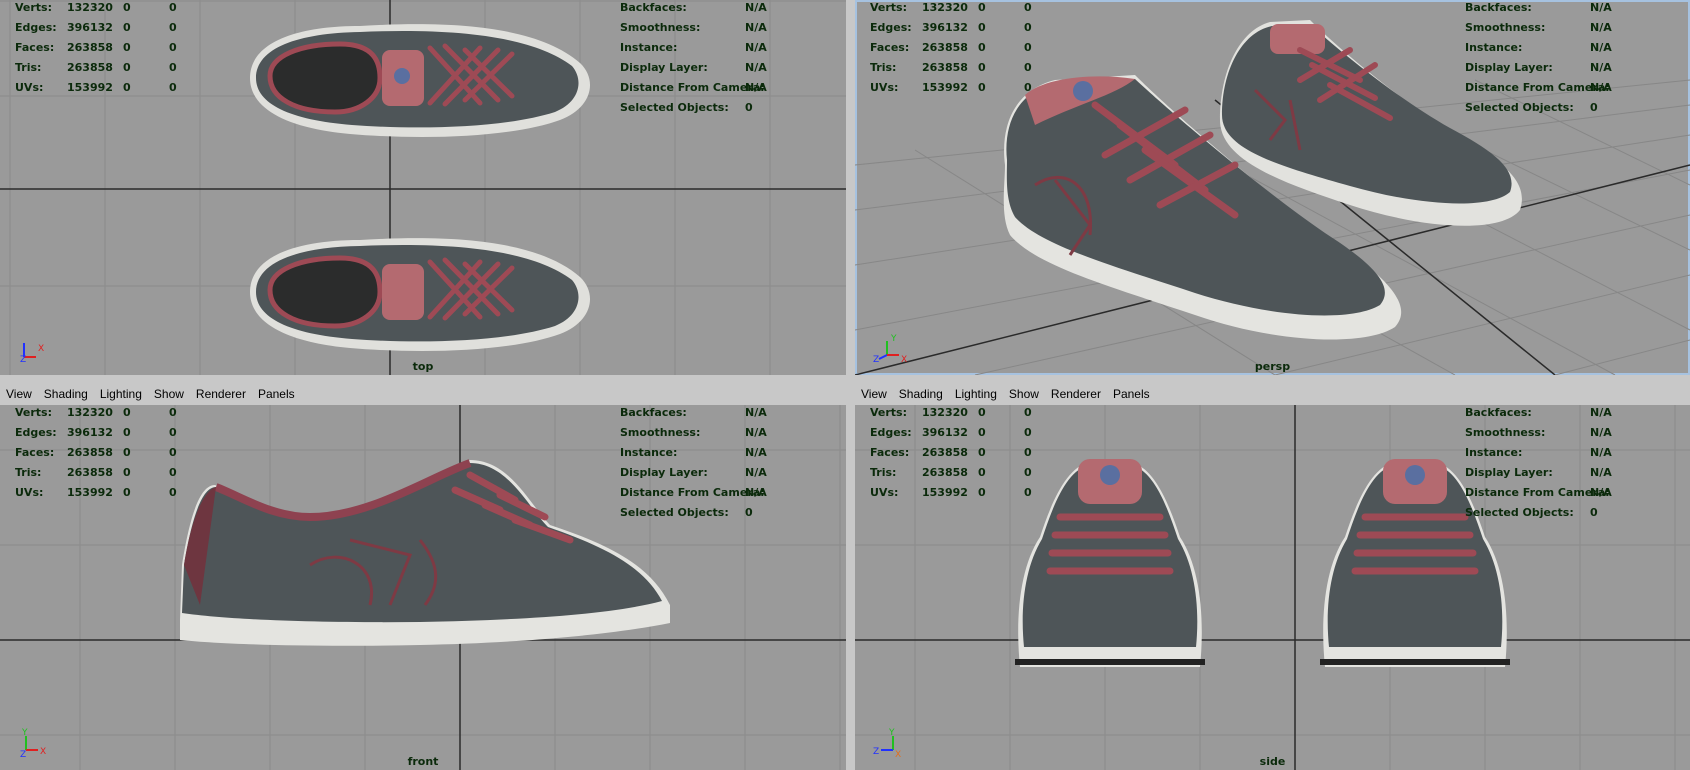 The image size is (1690, 770). Describe the element at coordinates (1272, 761) in the screenshot. I see `camera-label: side` at that location.